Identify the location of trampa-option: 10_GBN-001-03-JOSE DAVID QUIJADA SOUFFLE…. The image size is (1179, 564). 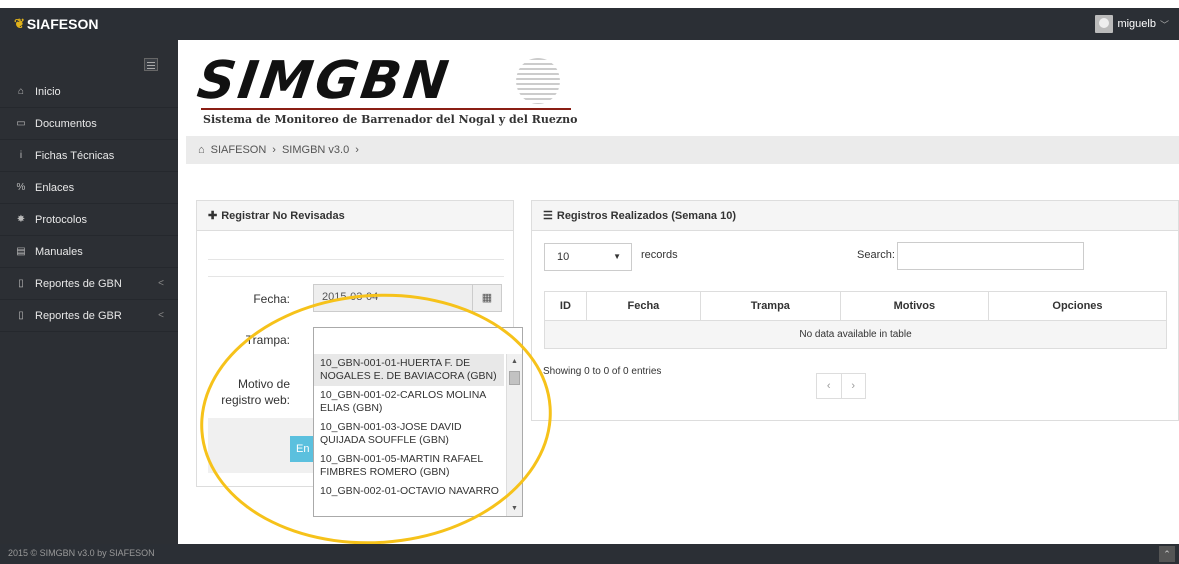
(409, 434).